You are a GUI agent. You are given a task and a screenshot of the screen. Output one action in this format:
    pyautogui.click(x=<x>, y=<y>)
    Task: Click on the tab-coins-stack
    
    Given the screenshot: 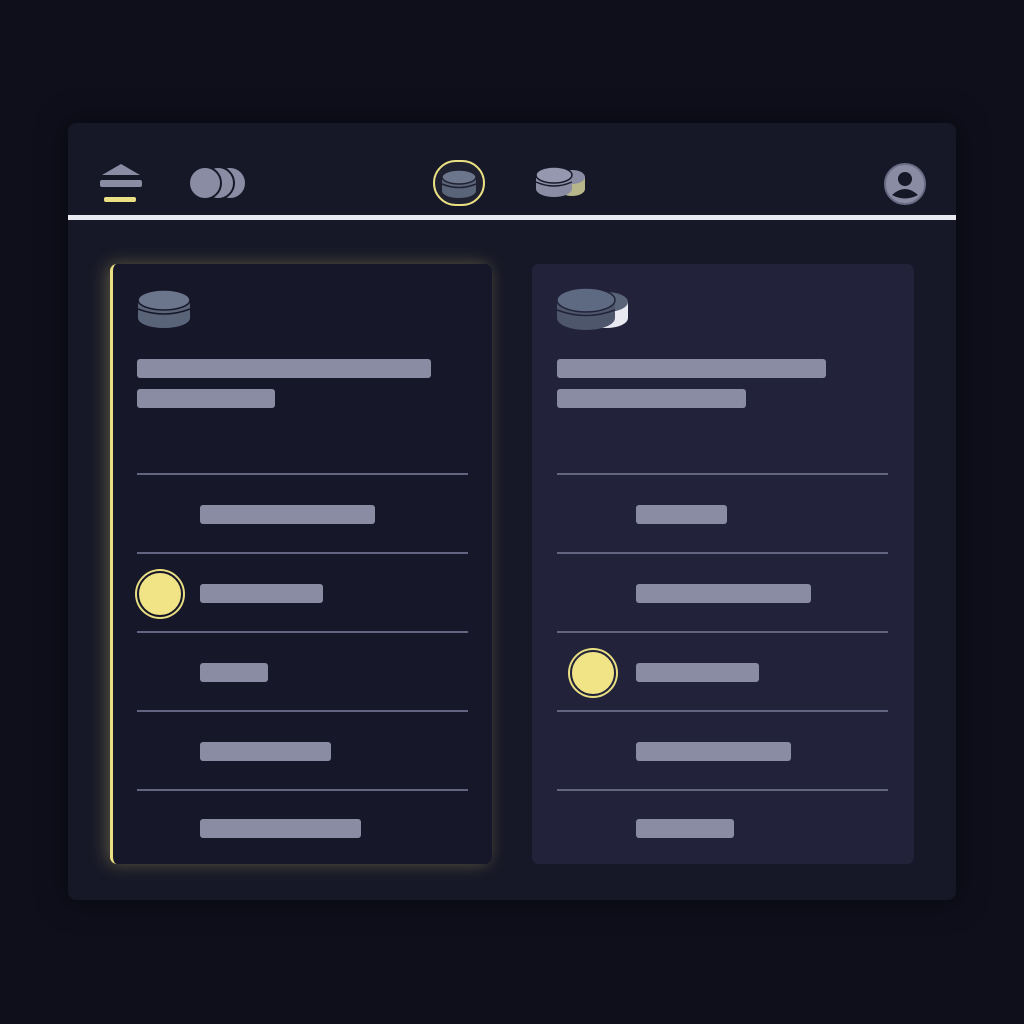 What is the action you would take?
    pyautogui.click(x=562, y=184)
    